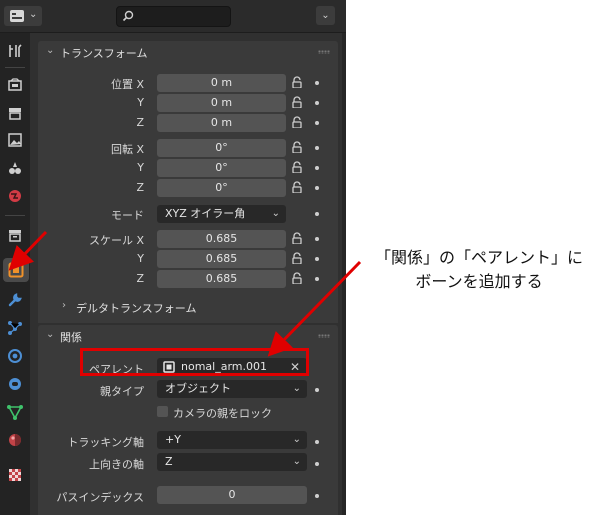  What do you see at coordinates (28, 250) in the screenshot?
I see `arrow-to-object-tab` at bounding box center [28, 250].